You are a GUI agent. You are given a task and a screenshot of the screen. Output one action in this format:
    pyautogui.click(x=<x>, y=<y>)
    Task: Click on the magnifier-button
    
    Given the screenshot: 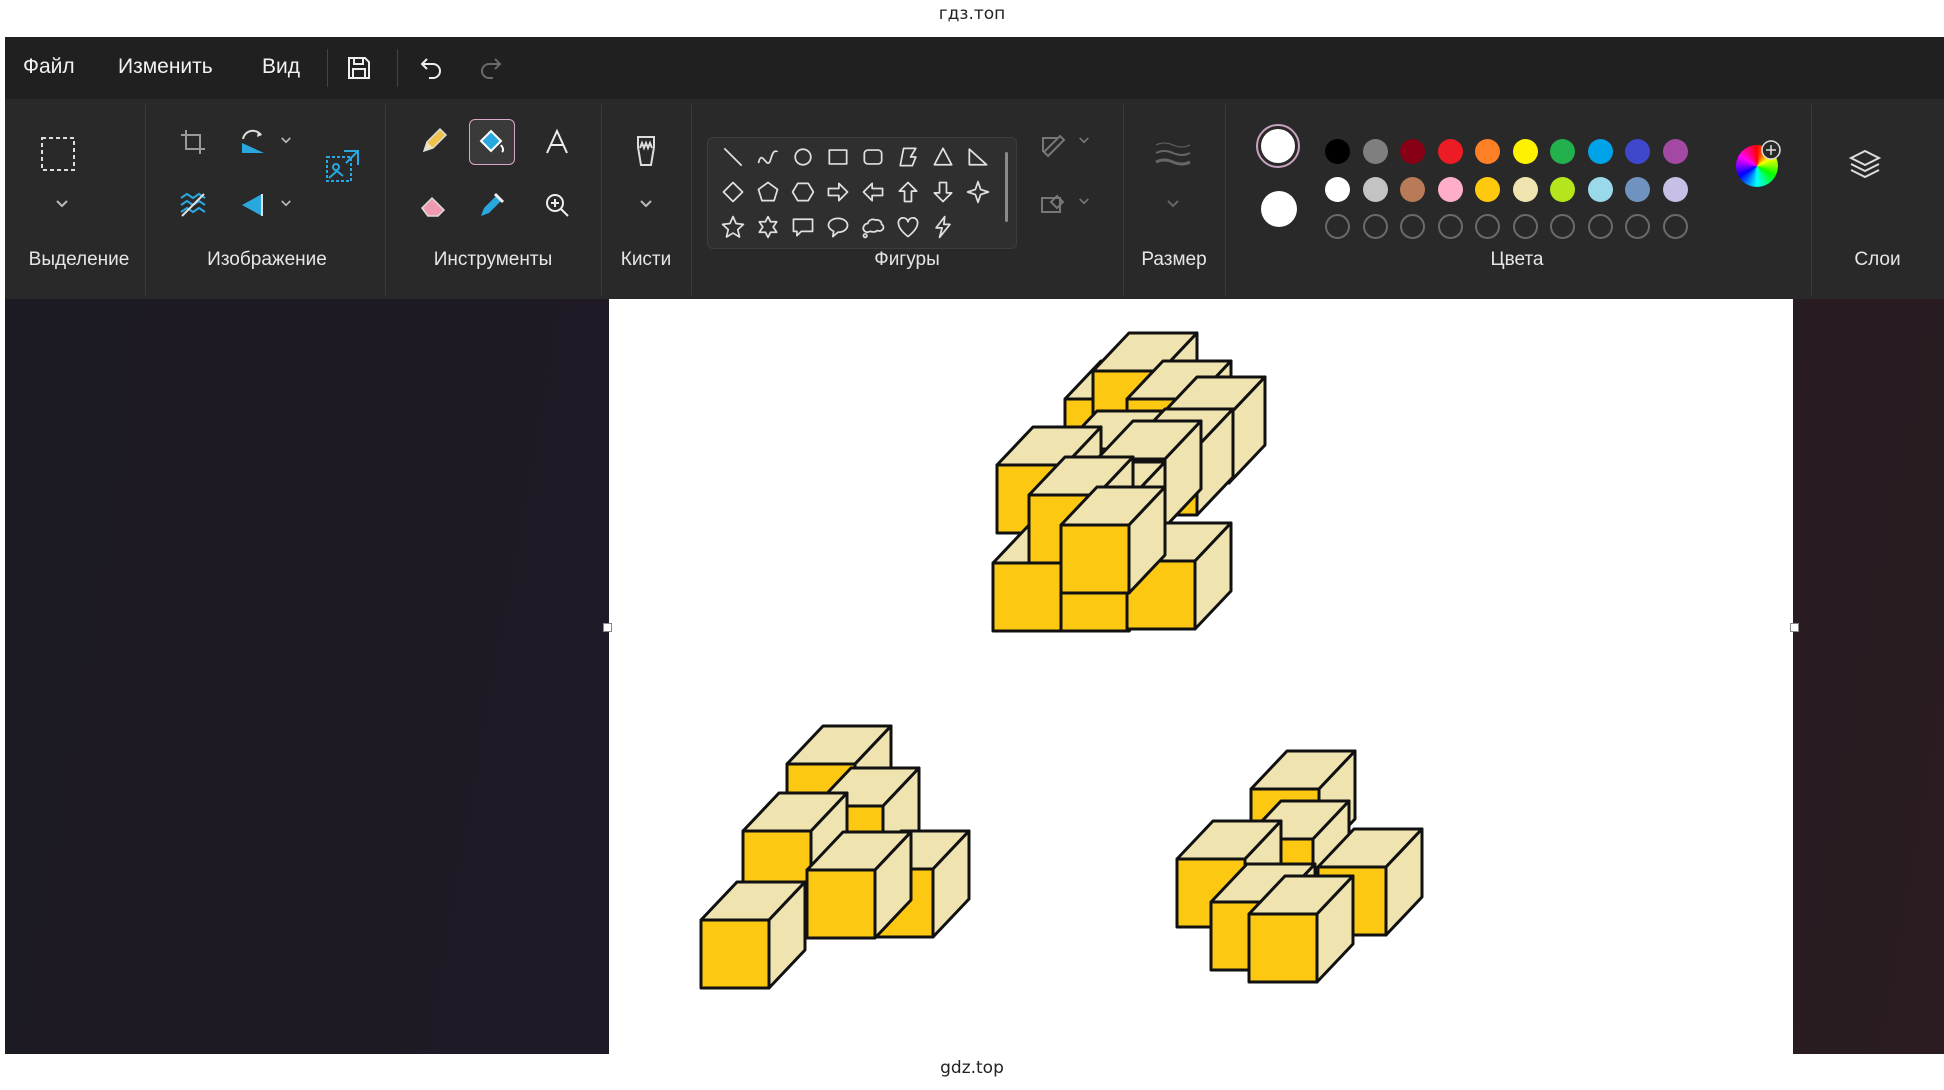 What is the action you would take?
    pyautogui.click(x=557, y=205)
    